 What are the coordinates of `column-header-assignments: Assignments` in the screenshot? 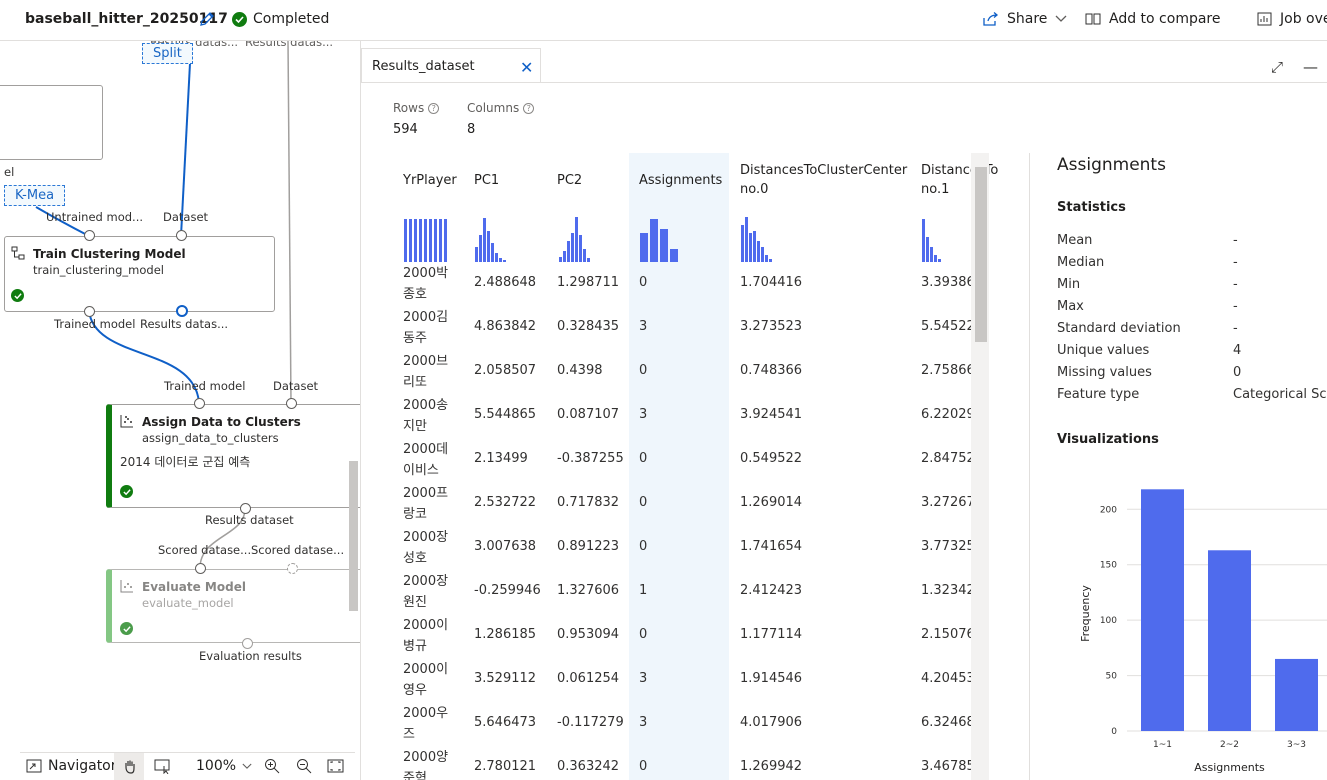 It's located at (680, 180).